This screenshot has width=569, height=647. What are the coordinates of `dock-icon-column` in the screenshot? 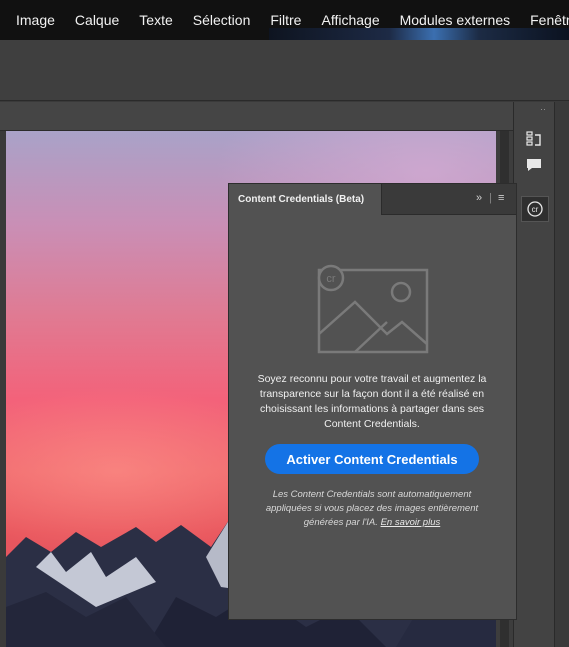 It's located at (534, 374).